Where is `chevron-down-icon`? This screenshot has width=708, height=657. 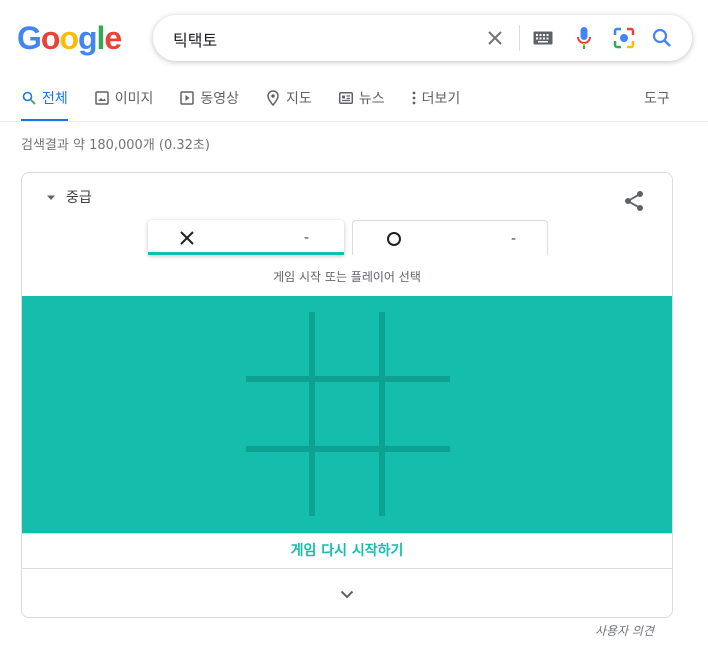 chevron-down-icon is located at coordinates (347, 594).